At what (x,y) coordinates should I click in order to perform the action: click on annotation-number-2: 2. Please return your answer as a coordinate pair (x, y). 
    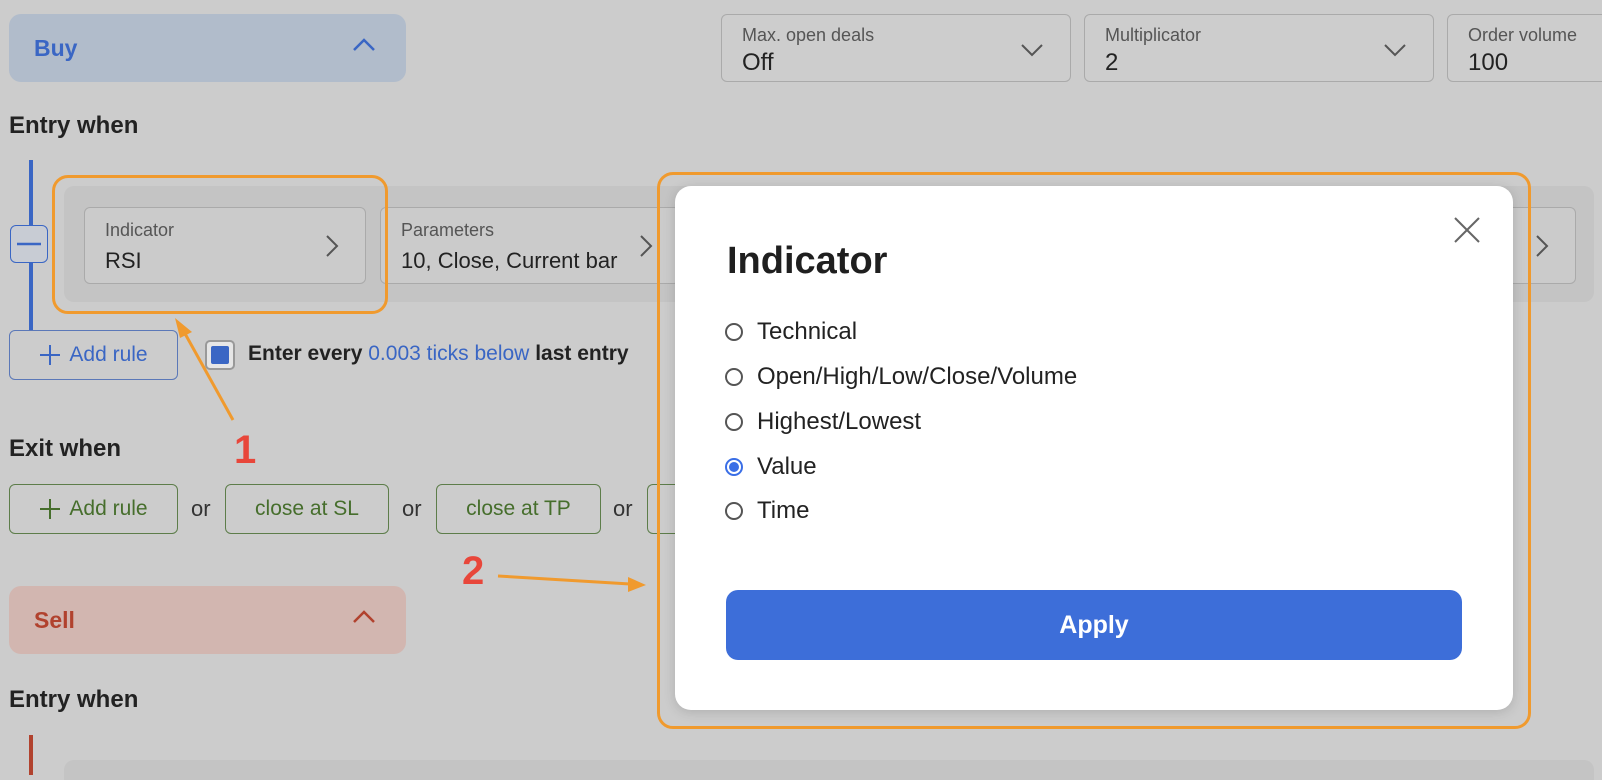
    Looking at the image, I should click on (473, 571).